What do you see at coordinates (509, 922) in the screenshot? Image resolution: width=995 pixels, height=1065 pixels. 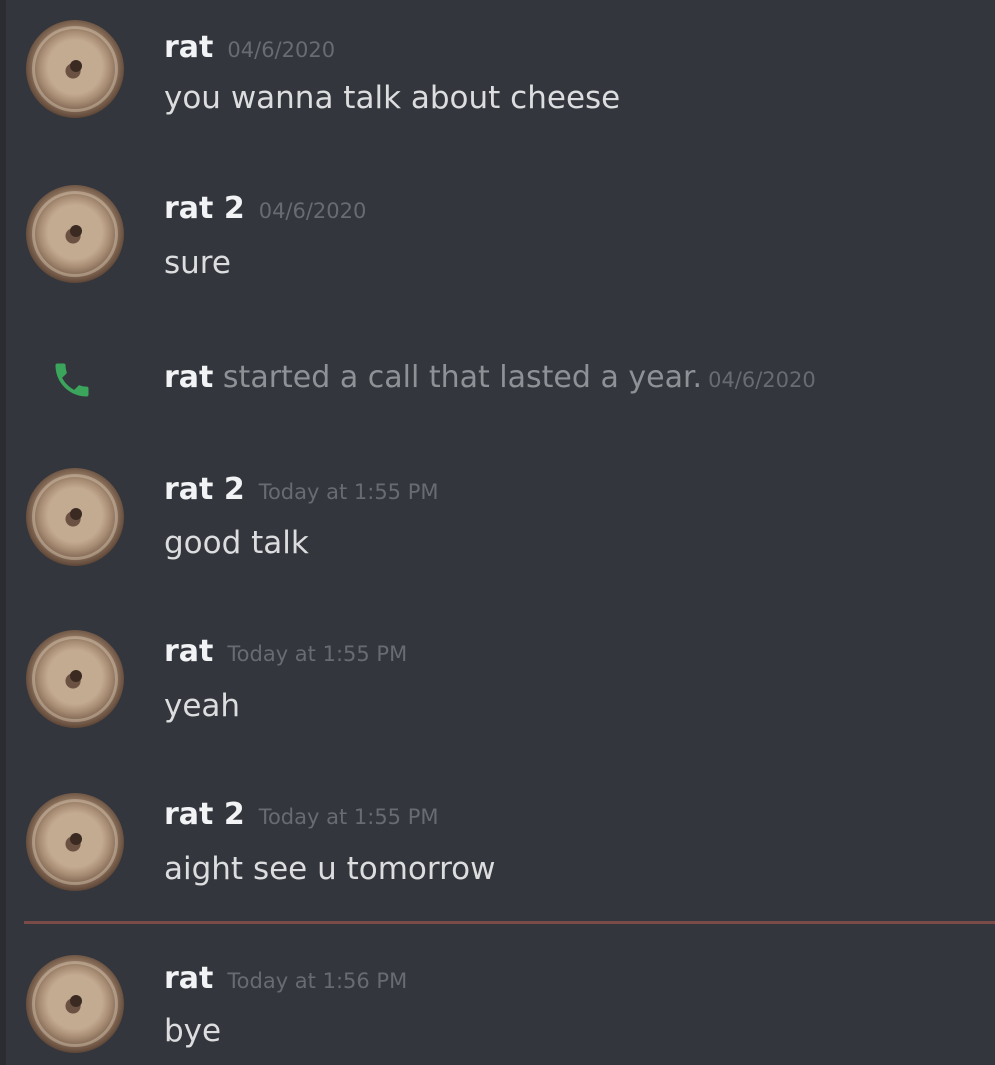 I see `new-messages-divider` at bounding box center [509, 922].